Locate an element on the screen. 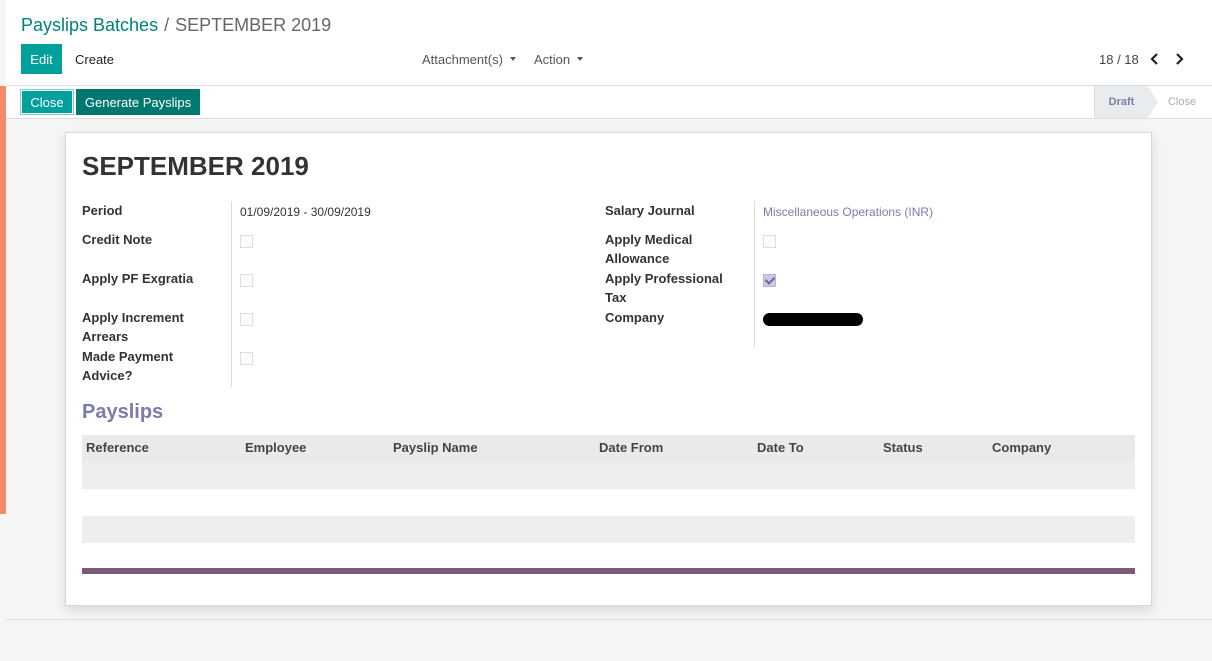  column-header-reference: Reference is located at coordinates (117, 447).